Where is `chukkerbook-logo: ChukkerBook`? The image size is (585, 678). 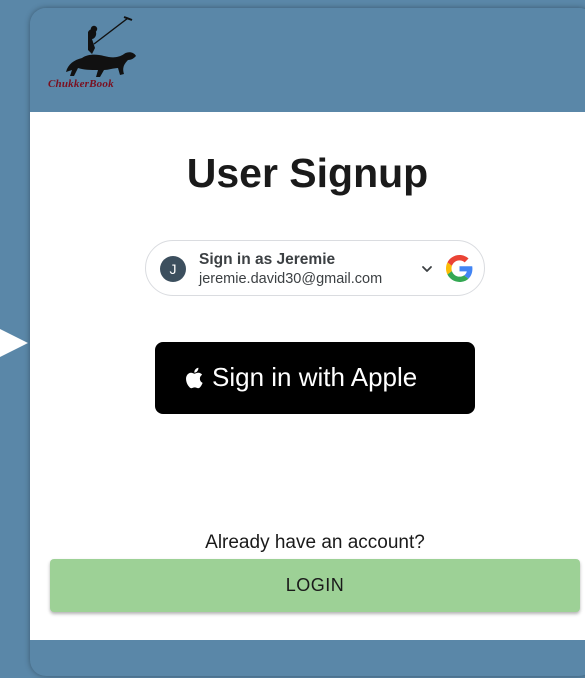 chukkerbook-logo: ChukkerBook is located at coordinates (98, 54).